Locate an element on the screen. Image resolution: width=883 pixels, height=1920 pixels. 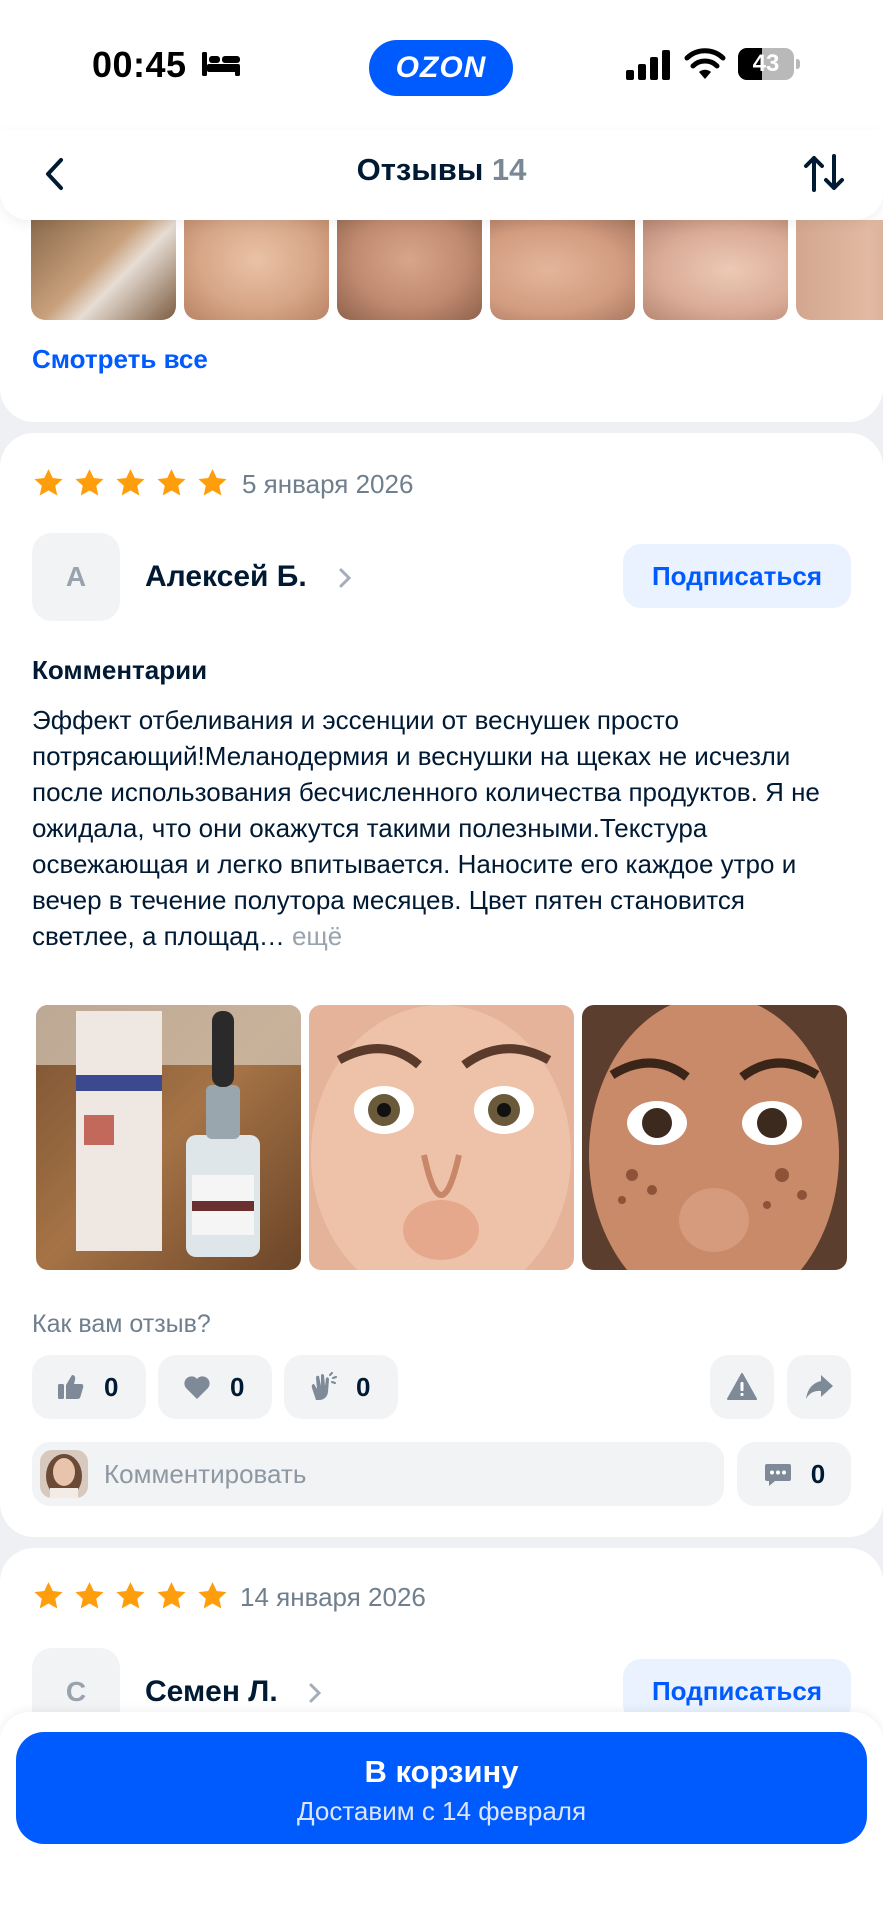
report-button is located at coordinates (742, 1387).